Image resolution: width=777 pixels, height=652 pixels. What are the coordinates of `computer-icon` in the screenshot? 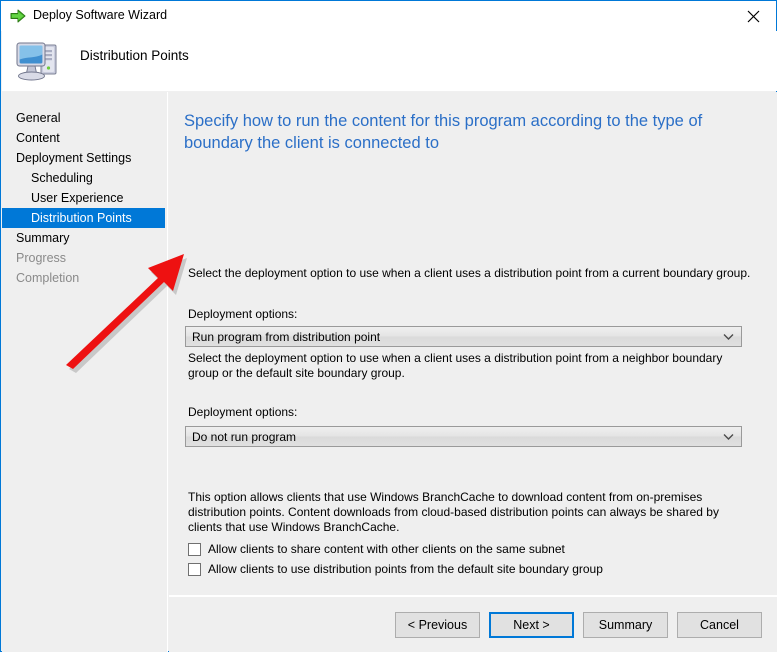 It's located at (39, 61).